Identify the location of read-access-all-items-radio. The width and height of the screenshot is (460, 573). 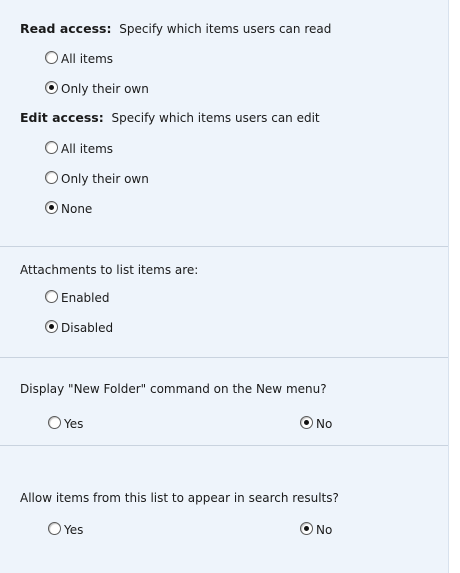
(51, 57).